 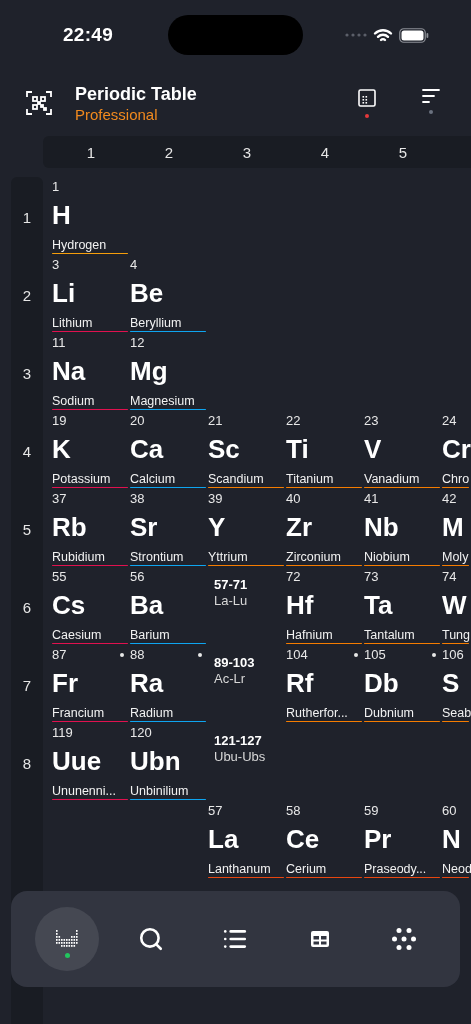 I want to click on table-icon, so click(x=319, y=939).